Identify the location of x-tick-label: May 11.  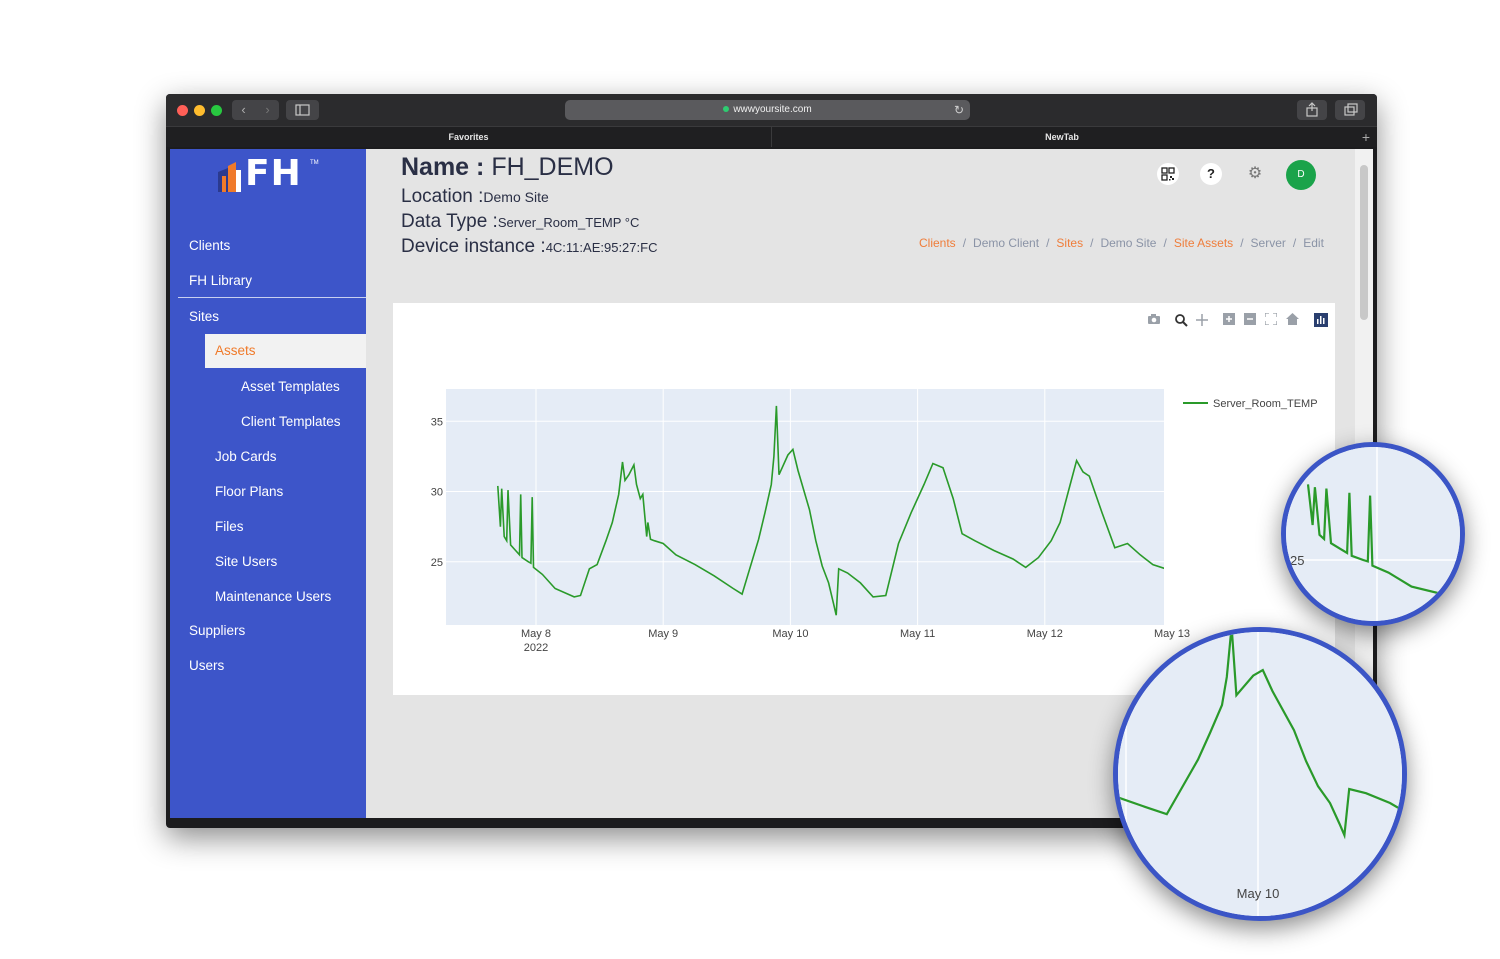
(917, 634).